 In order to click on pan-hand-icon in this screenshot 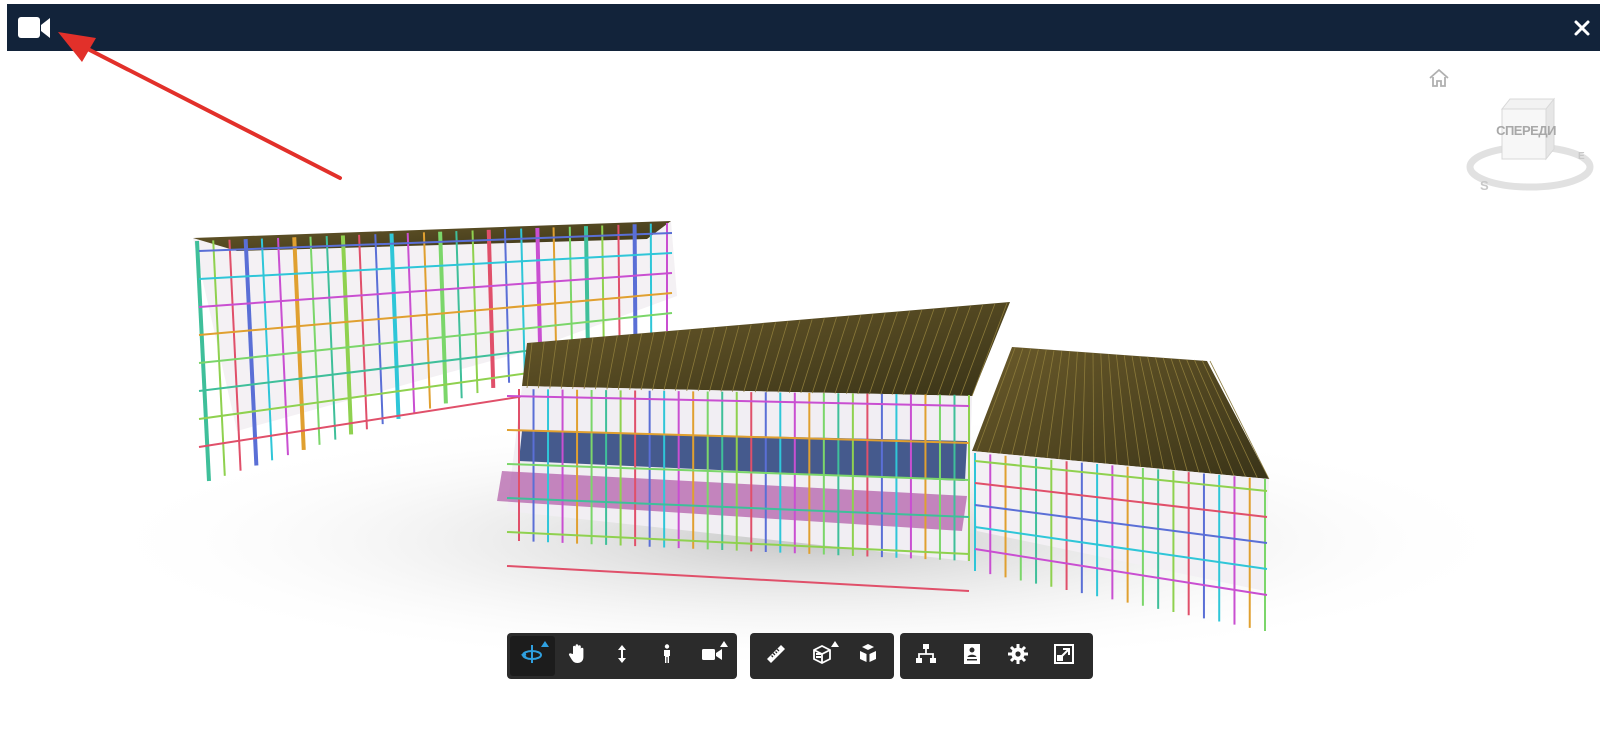, I will do `click(577, 656)`.